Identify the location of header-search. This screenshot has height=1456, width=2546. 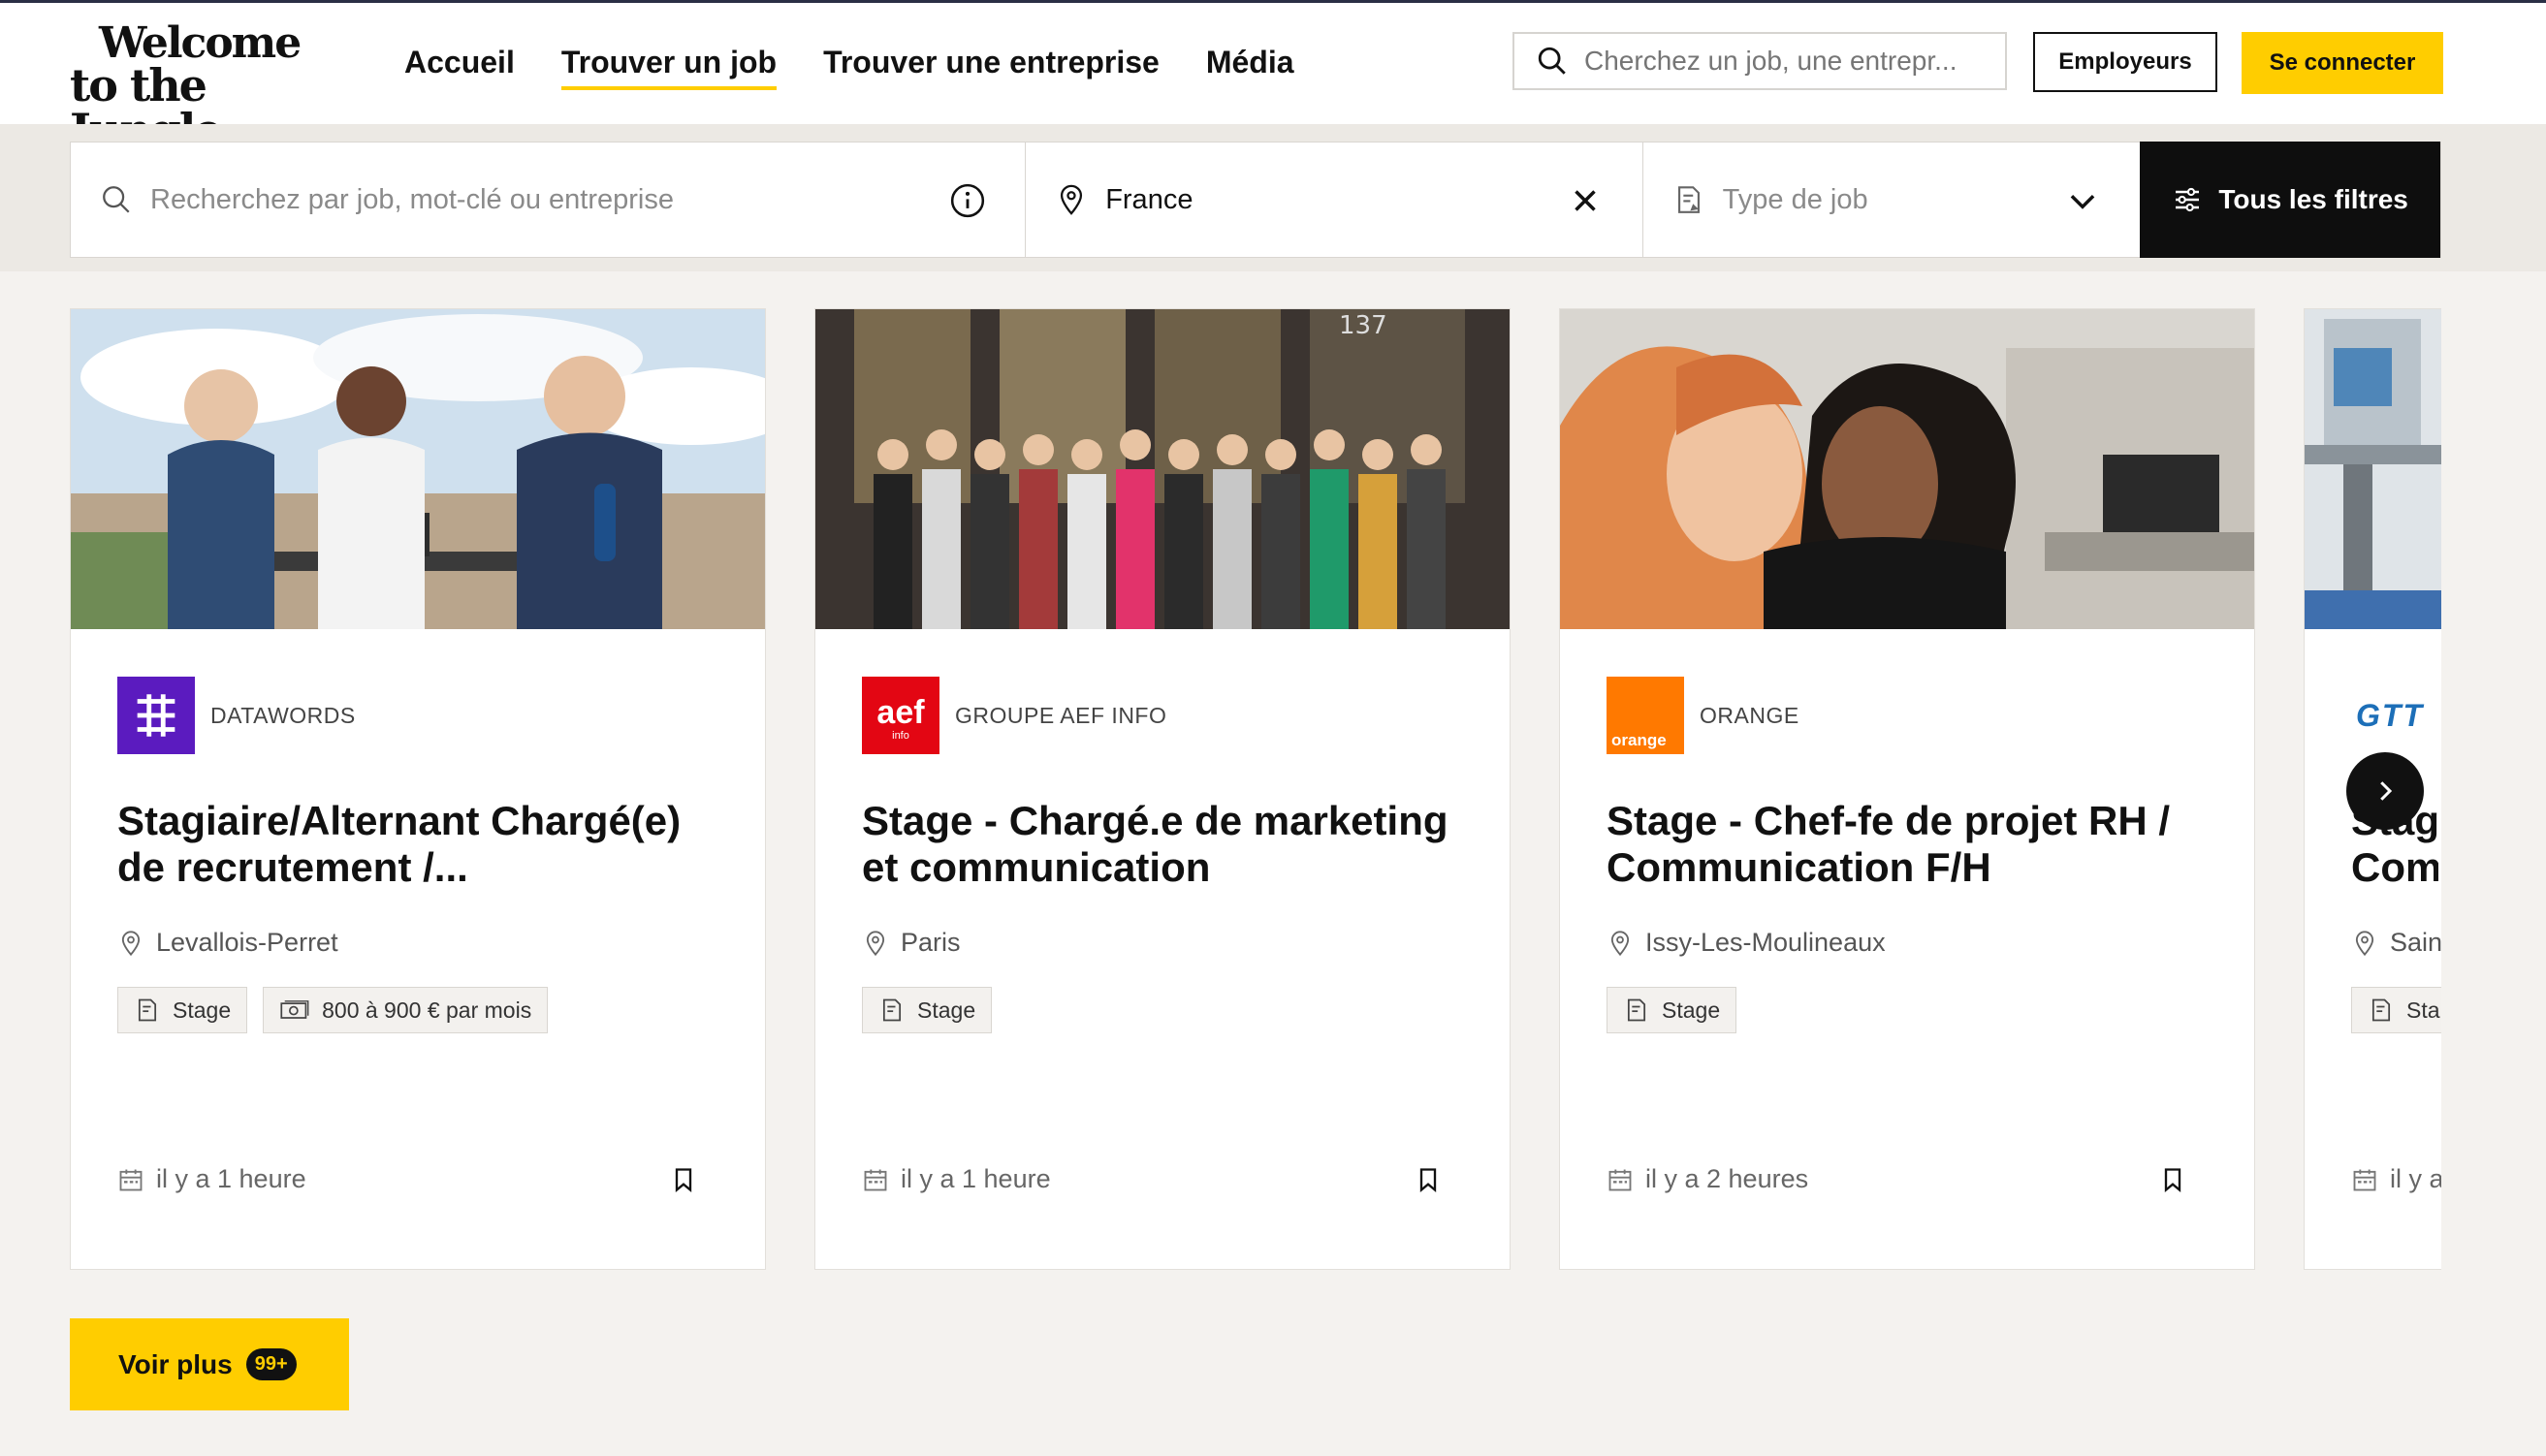
(1759, 61).